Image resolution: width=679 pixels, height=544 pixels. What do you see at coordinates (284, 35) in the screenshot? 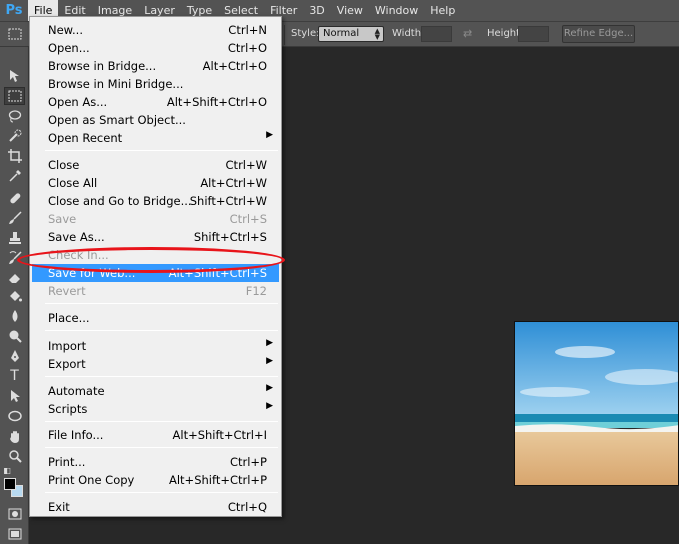
I see `options-divider` at bounding box center [284, 35].